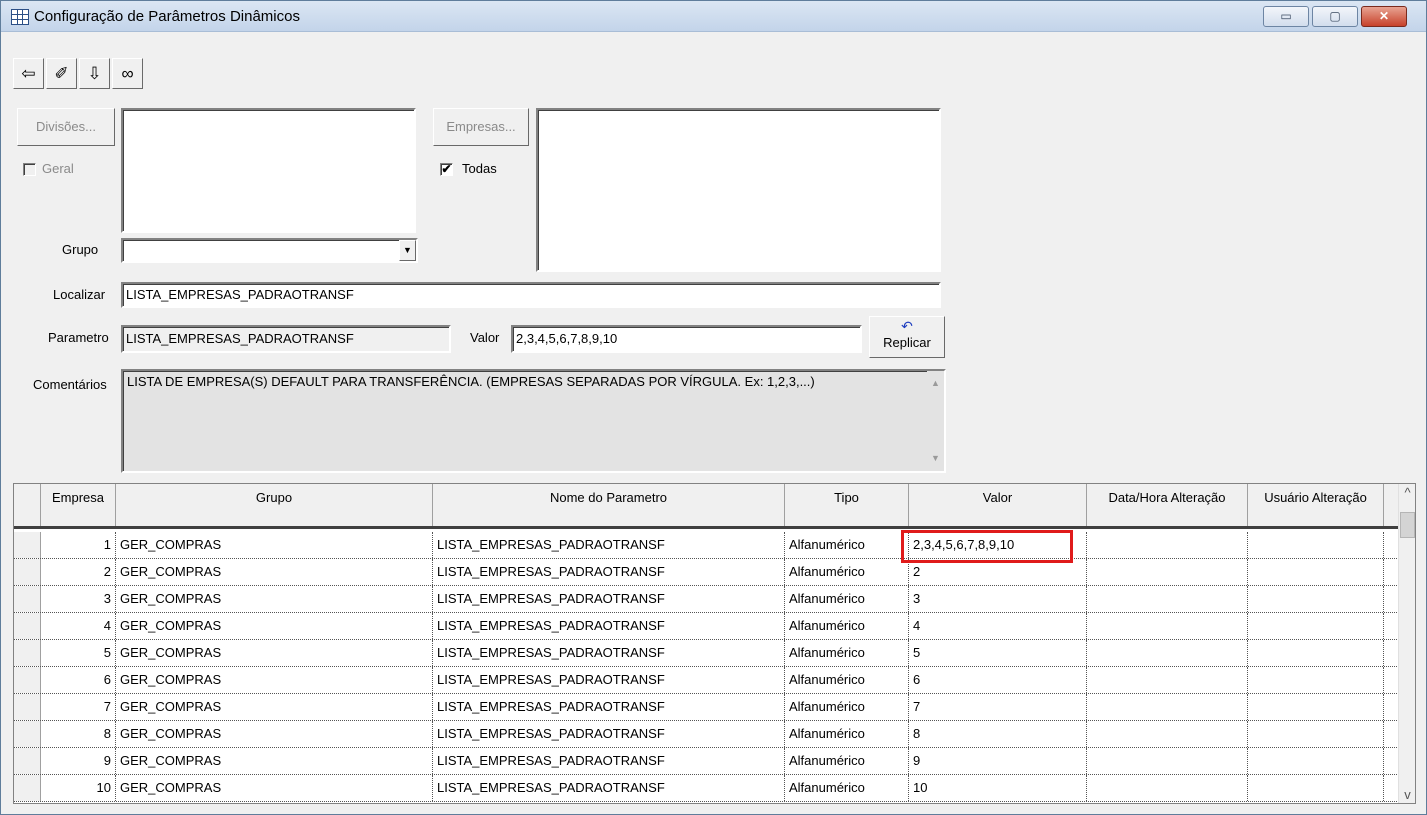 The width and height of the screenshot is (1427, 815). I want to click on col-data-hora: Data/Hora Alteração, so click(1167, 505).